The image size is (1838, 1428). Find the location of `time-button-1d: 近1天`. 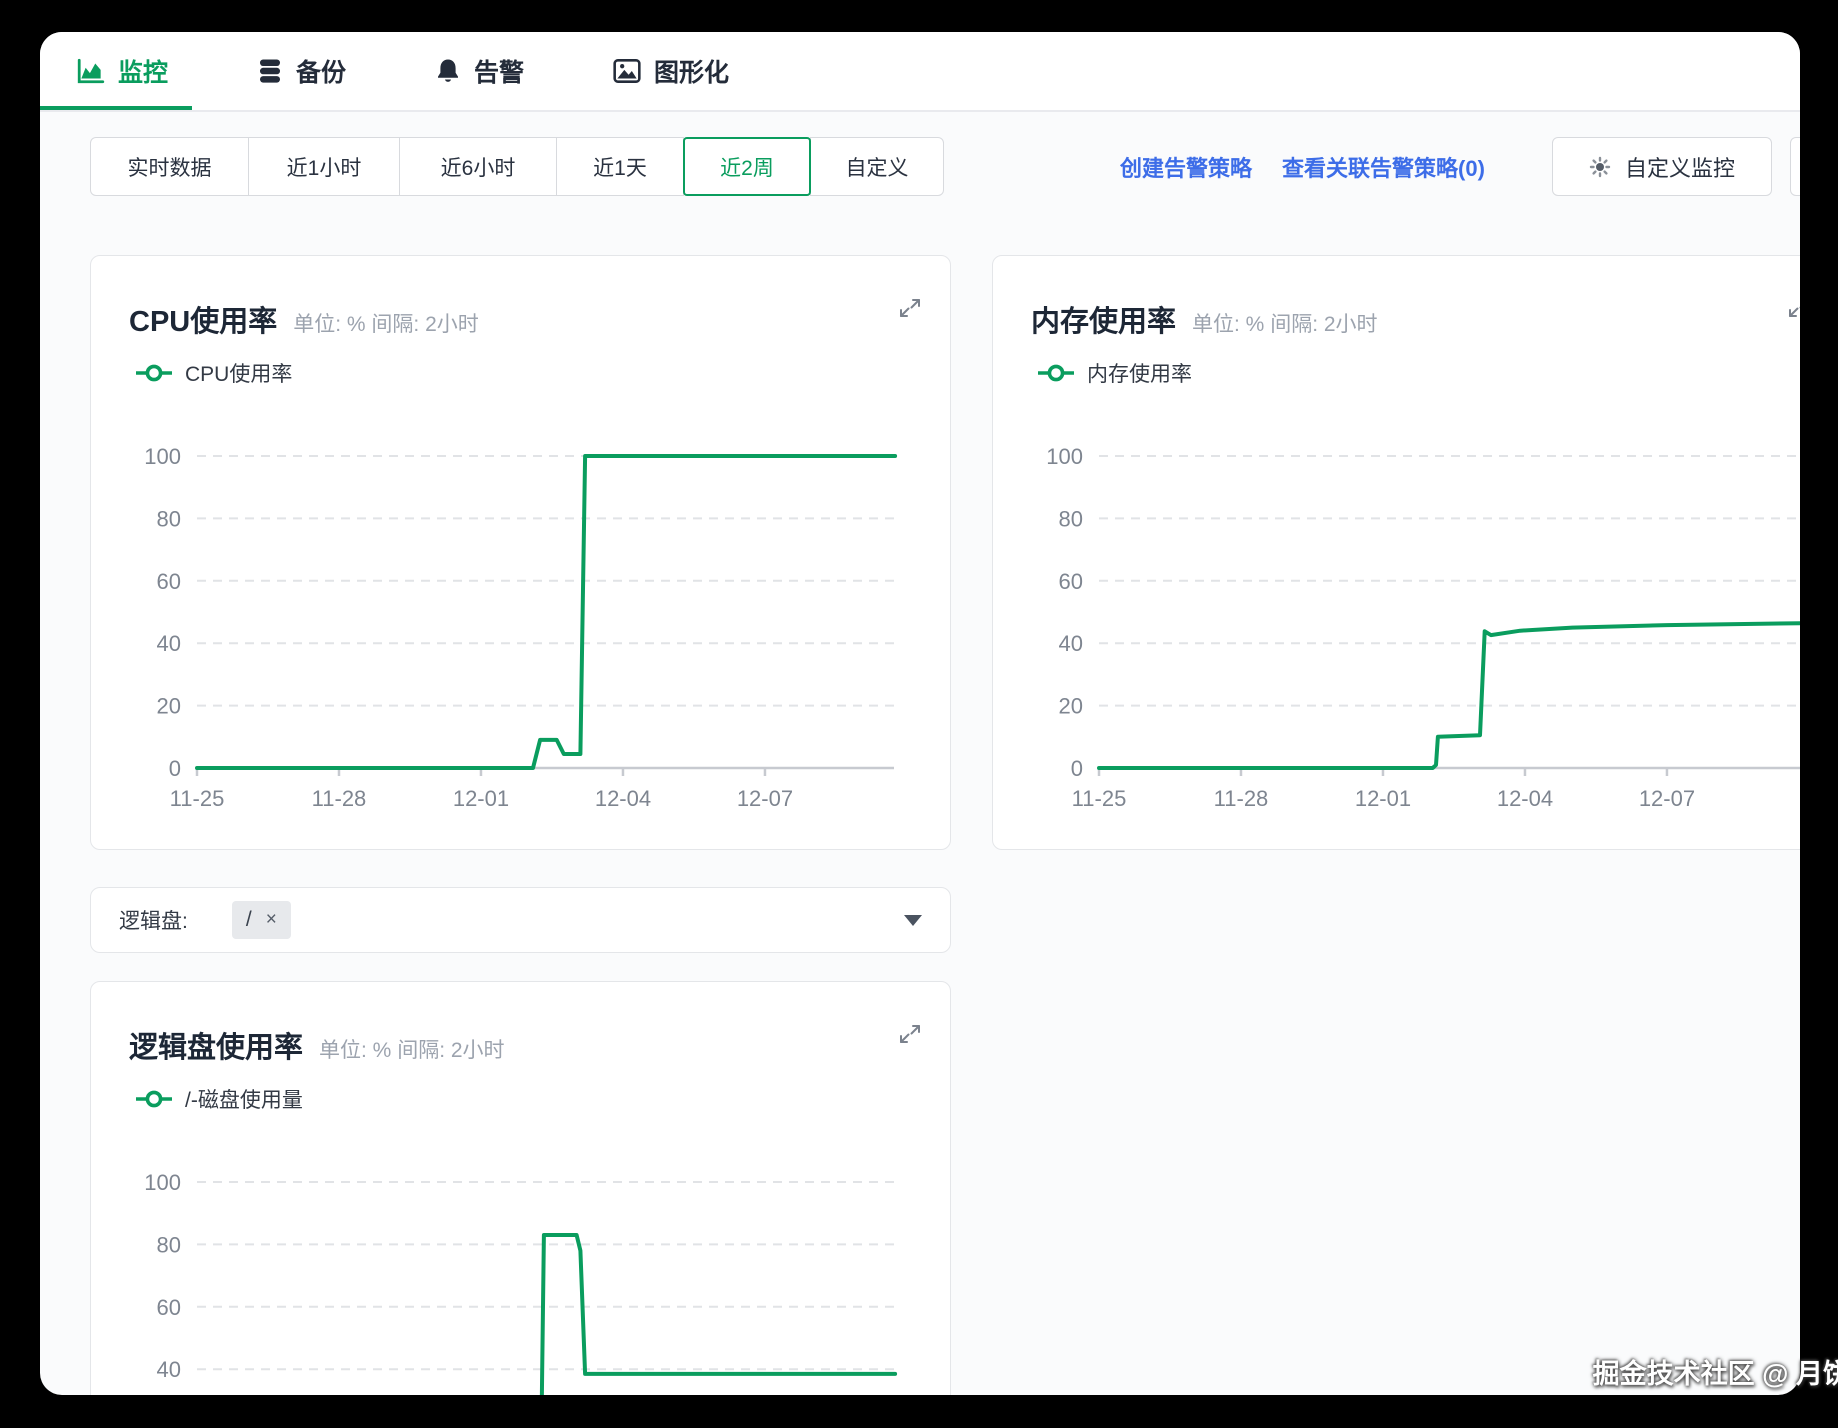

time-button-1d: 近1天 is located at coordinates (620, 166).